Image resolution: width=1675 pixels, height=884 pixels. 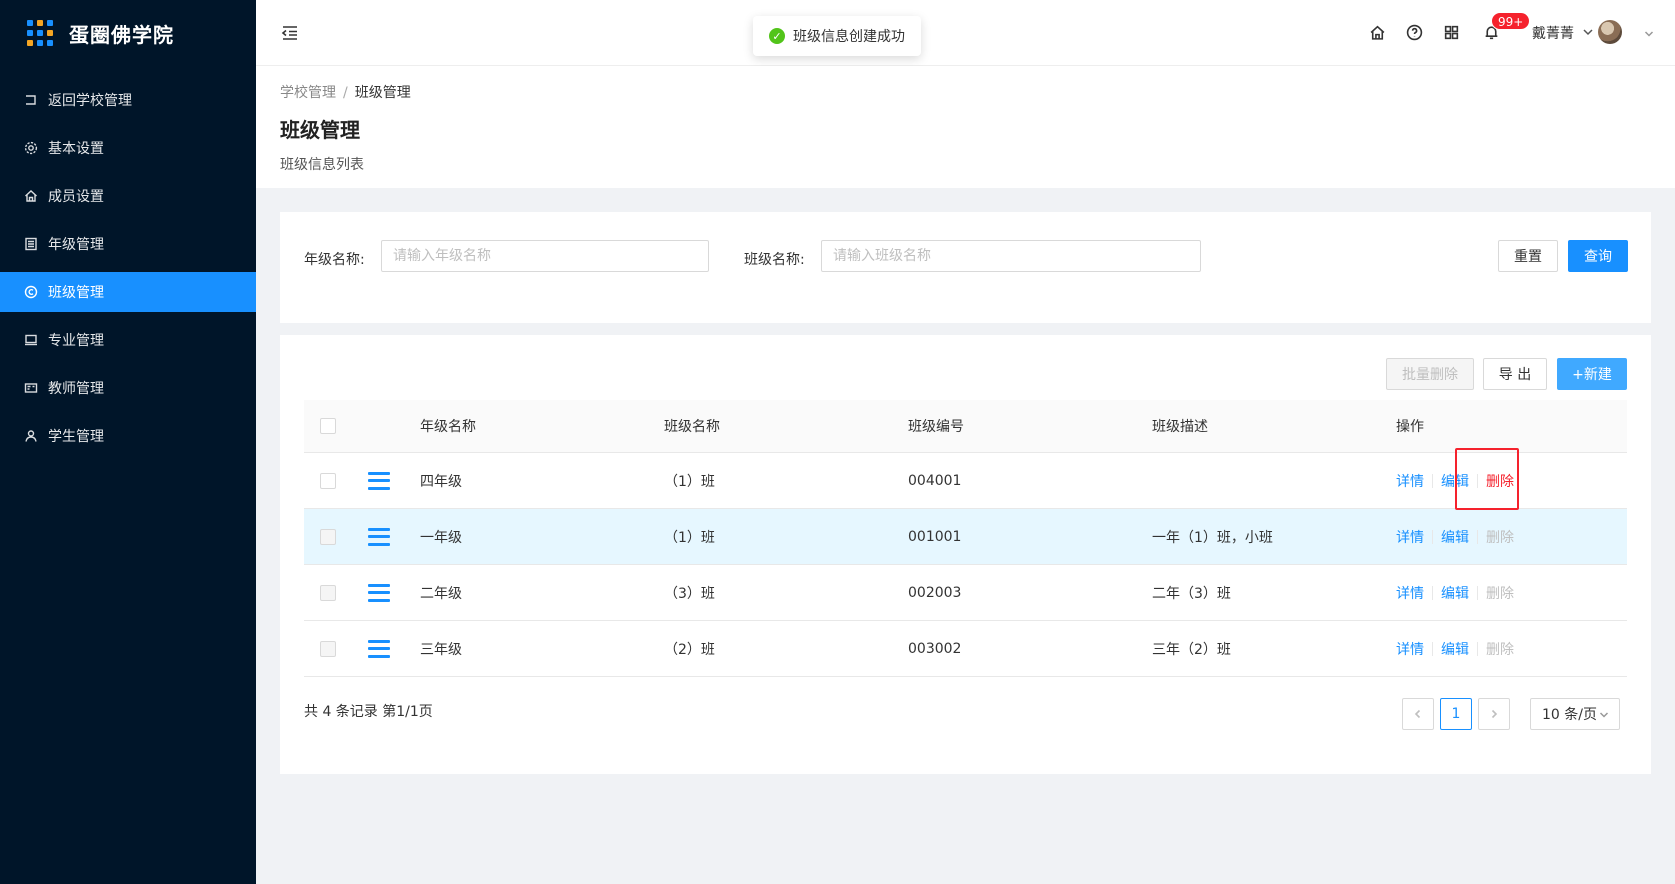 I want to click on column-header: 班级名称, so click(x=692, y=427).